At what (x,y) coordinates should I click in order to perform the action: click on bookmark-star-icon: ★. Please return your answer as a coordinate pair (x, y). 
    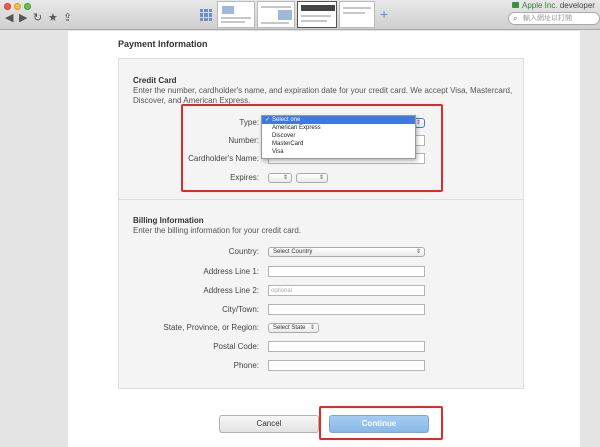
    Looking at the image, I should click on (53, 17).